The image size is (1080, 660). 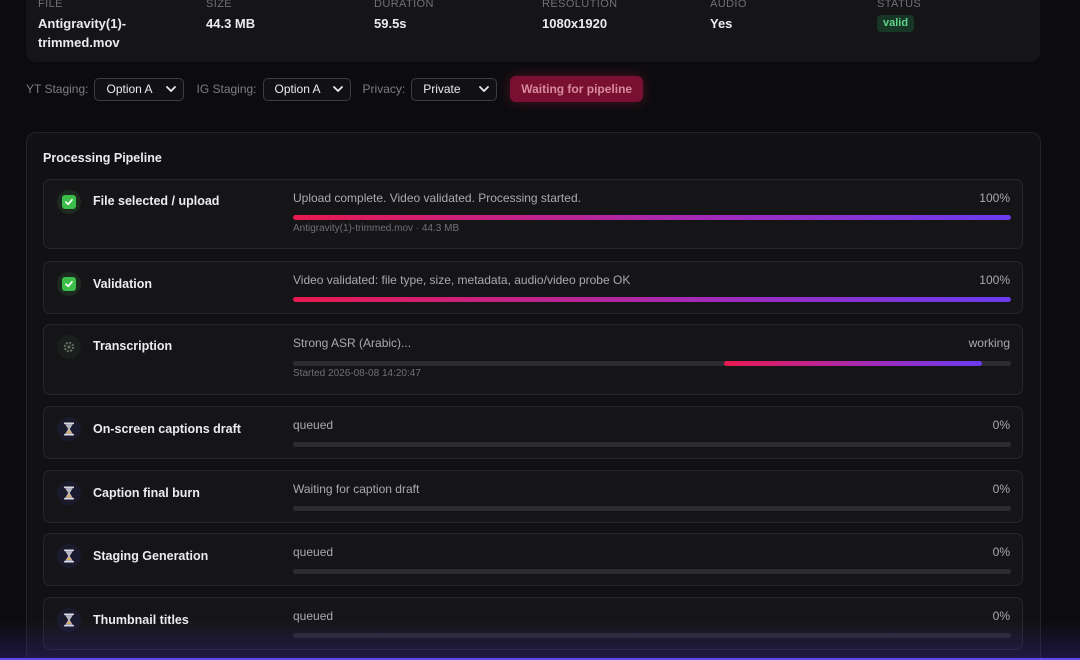 I want to click on step-subtext: Started 2026-08-08 14:20:47, so click(x=357, y=373).